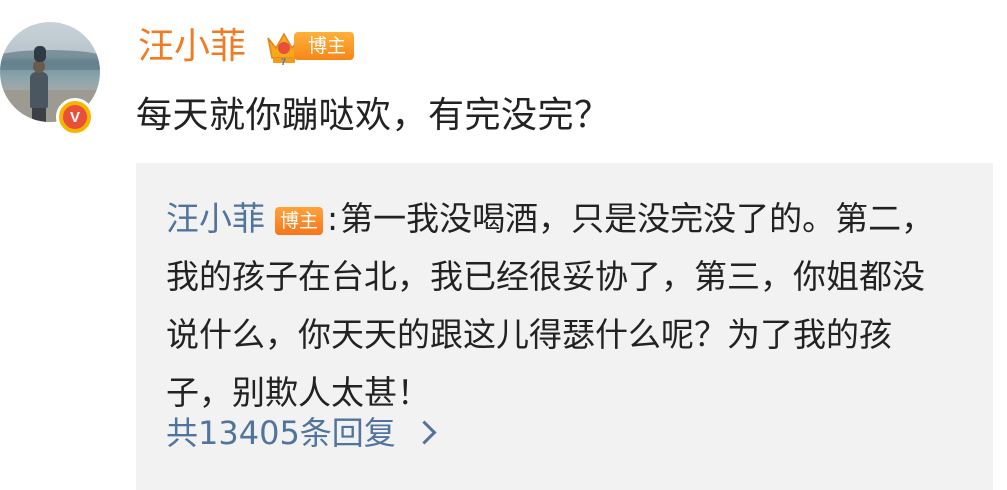 This screenshot has height=490, width=1007. Describe the element at coordinates (283, 61) in the screenshot. I see `svg-text: 7` at that location.